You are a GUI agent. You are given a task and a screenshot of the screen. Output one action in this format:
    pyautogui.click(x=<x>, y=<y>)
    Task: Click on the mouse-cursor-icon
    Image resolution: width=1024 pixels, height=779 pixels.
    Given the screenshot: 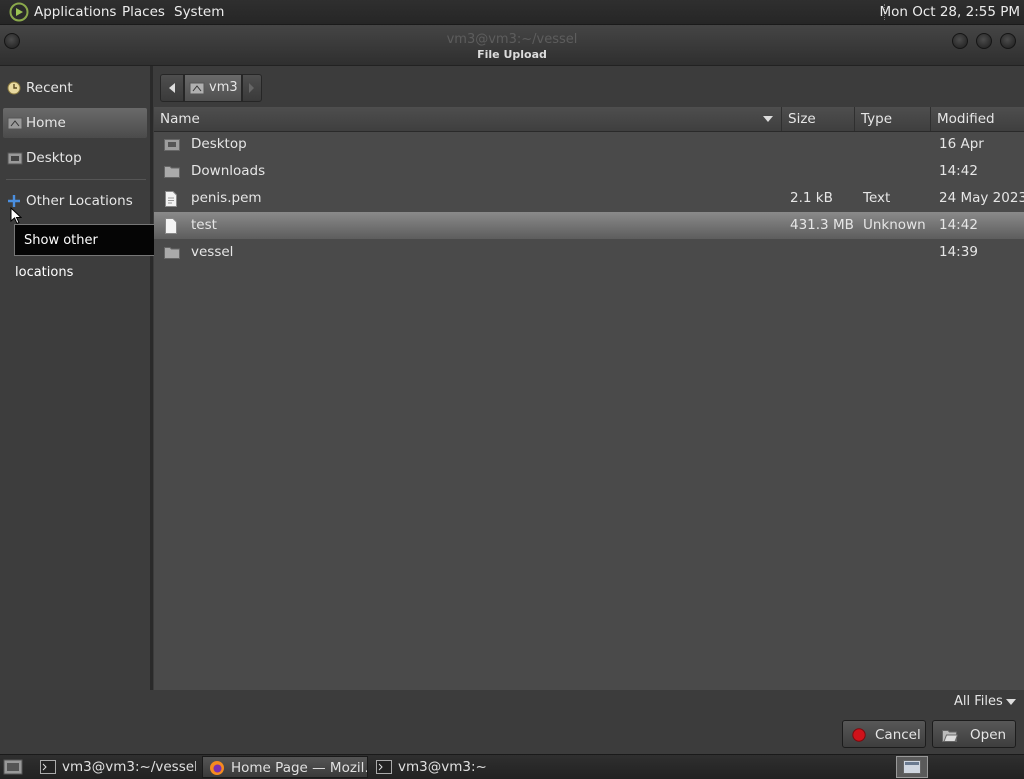 What is the action you would take?
    pyautogui.click(x=16, y=216)
    